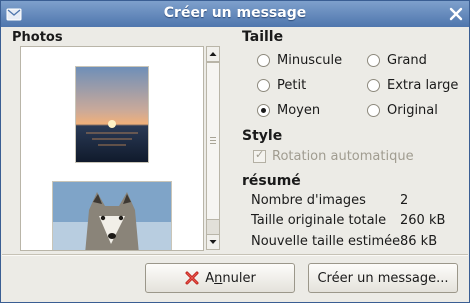  Describe the element at coordinates (326, 241) in the screenshot. I see `summary-row-label: Nouvelle taille estimée` at that location.